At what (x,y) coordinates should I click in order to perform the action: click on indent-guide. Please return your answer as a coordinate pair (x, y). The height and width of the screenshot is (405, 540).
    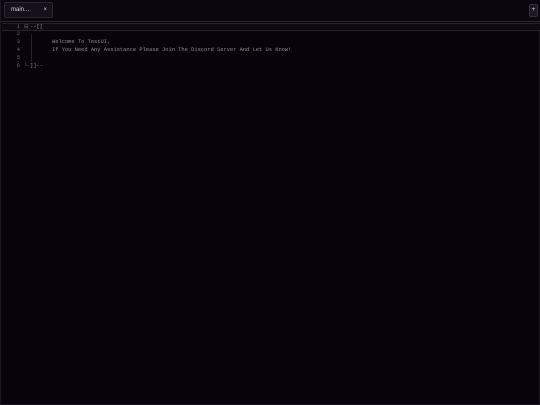
    Looking at the image, I should click on (31, 48).